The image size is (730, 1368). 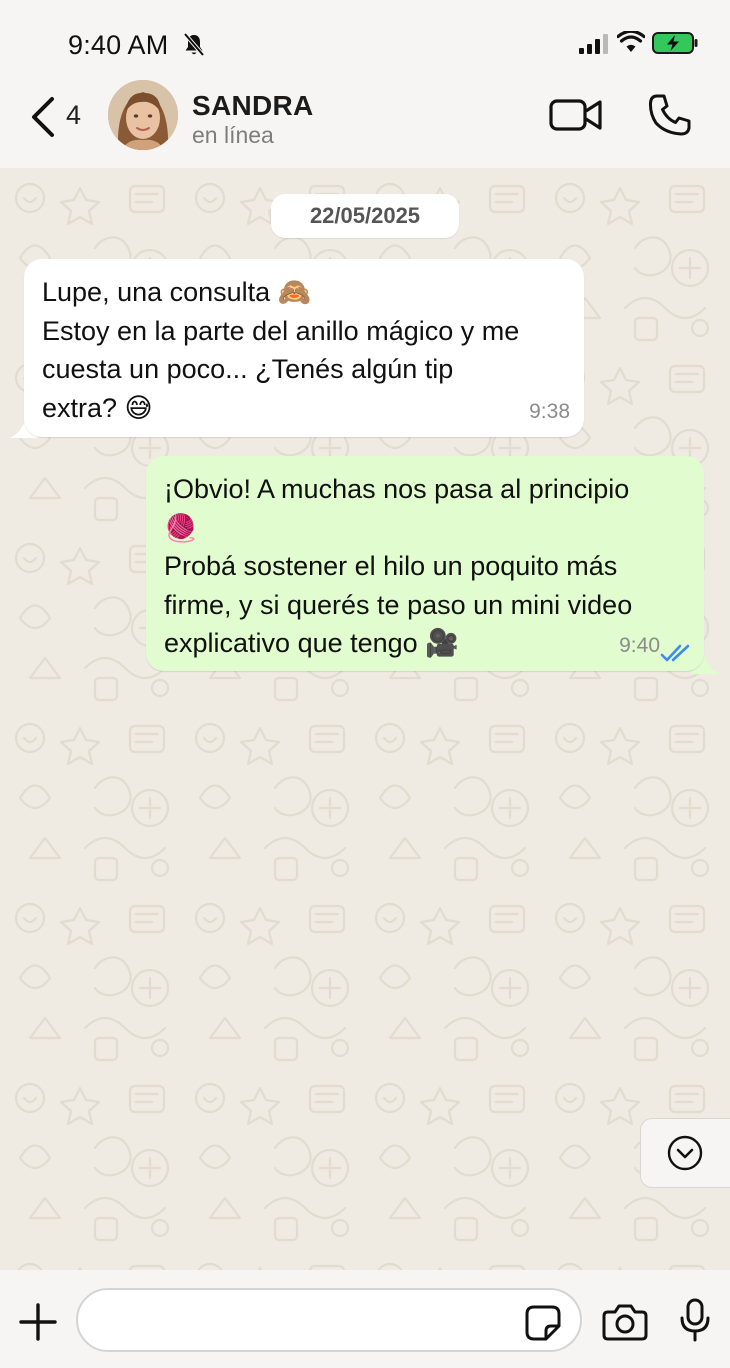 What do you see at coordinates (397, 489) in the screenshot?
I see `message-line: ¡Obvio! A muchas nos pasa al principio` at bounding box center [397, 489].